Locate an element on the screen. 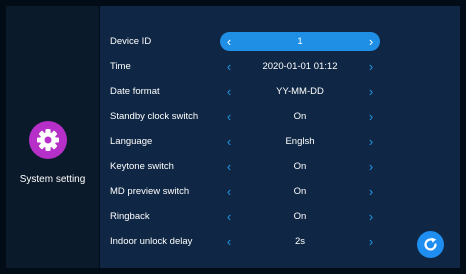 The image size is (466, 274). setting-row: Date format ‹ YY-MM-DD › is located at coordinates (280, 92).